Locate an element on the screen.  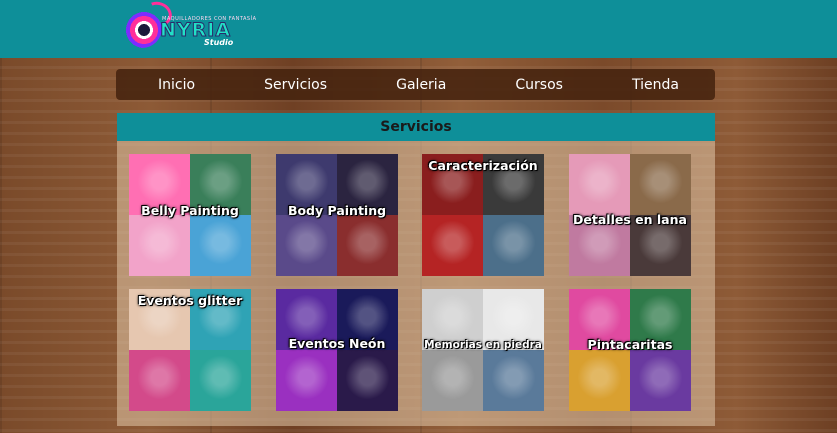
top-bar: MAQUILLADORES CON FANTASÍA NYRIA Studio is located at coordinates (418, 29).